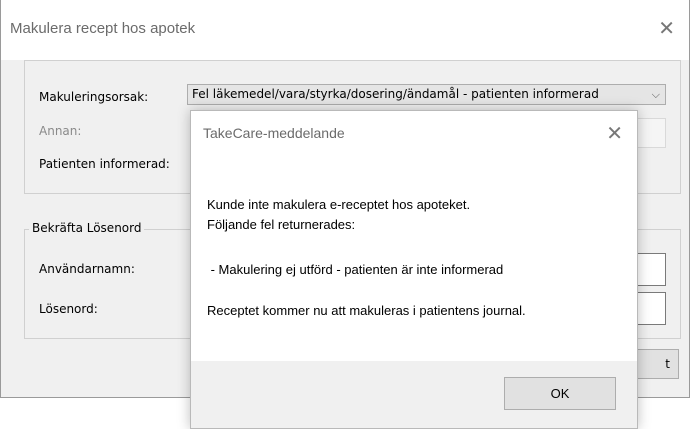 The image size is (690, 429). What do you see at coordinates (655, 364) in the screenshot?
I see `confirm-button: t` at bounding box center [655, 364].